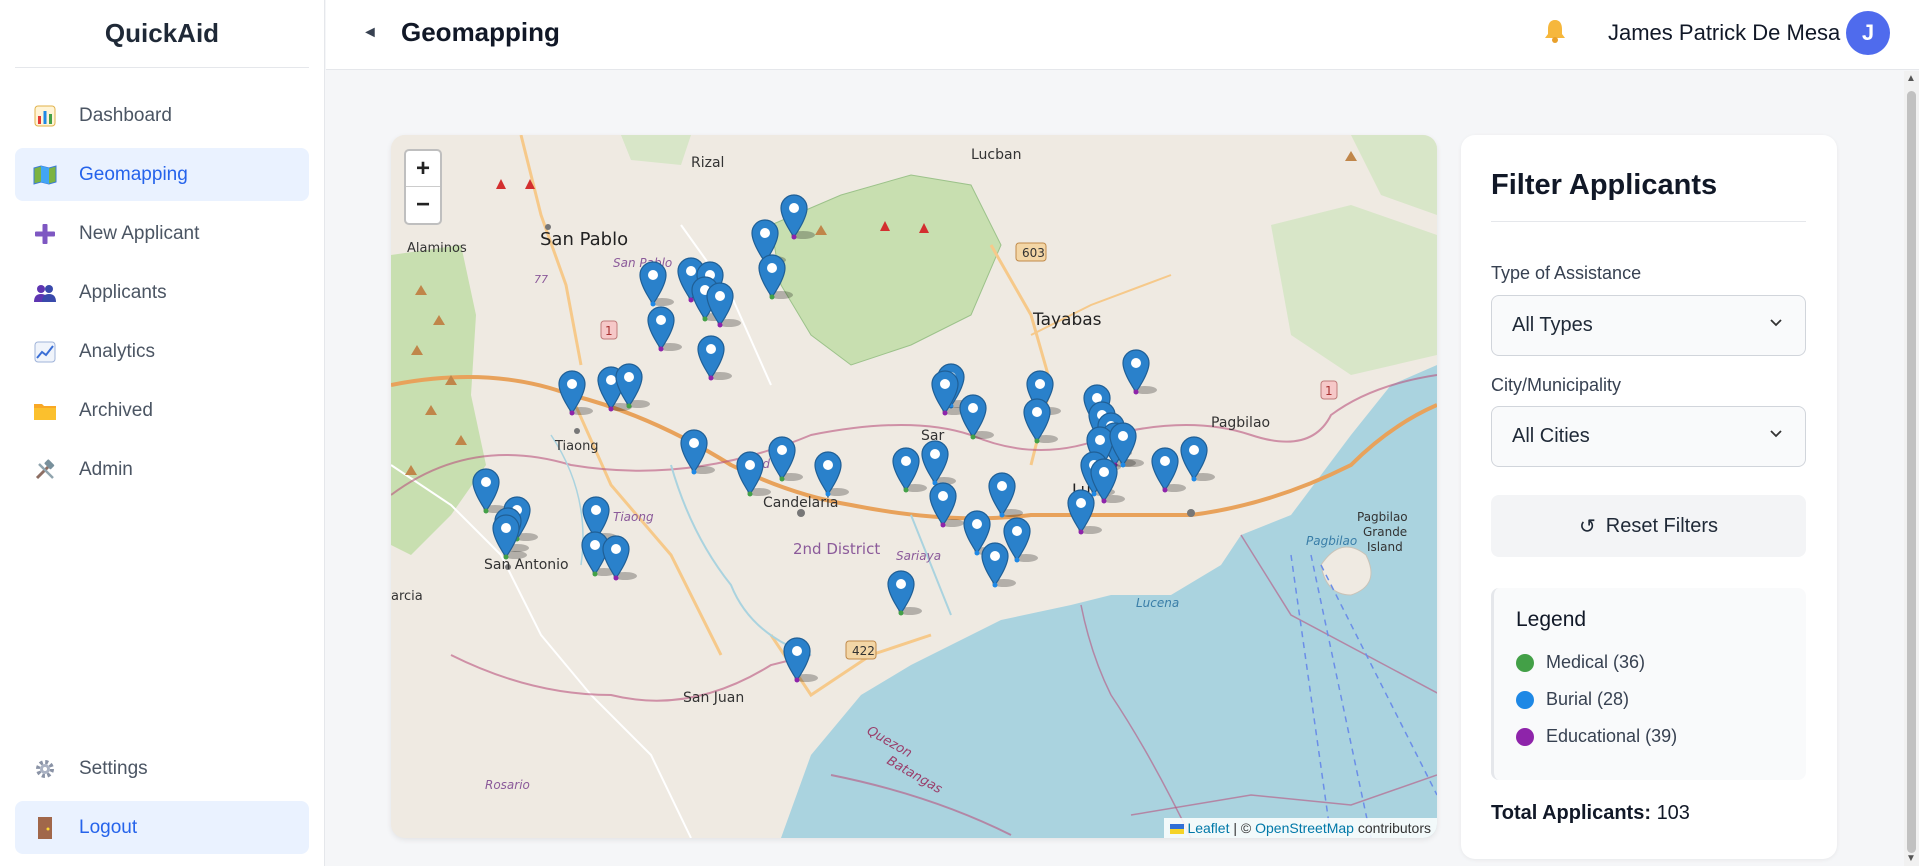 The width and height of the screenshot is (1919, 866). What do you see at coordinates (1385, 532) in the screenshot?
I see `label-pagbilao-grande-2: Grande` at bounding box center [1385, 532].